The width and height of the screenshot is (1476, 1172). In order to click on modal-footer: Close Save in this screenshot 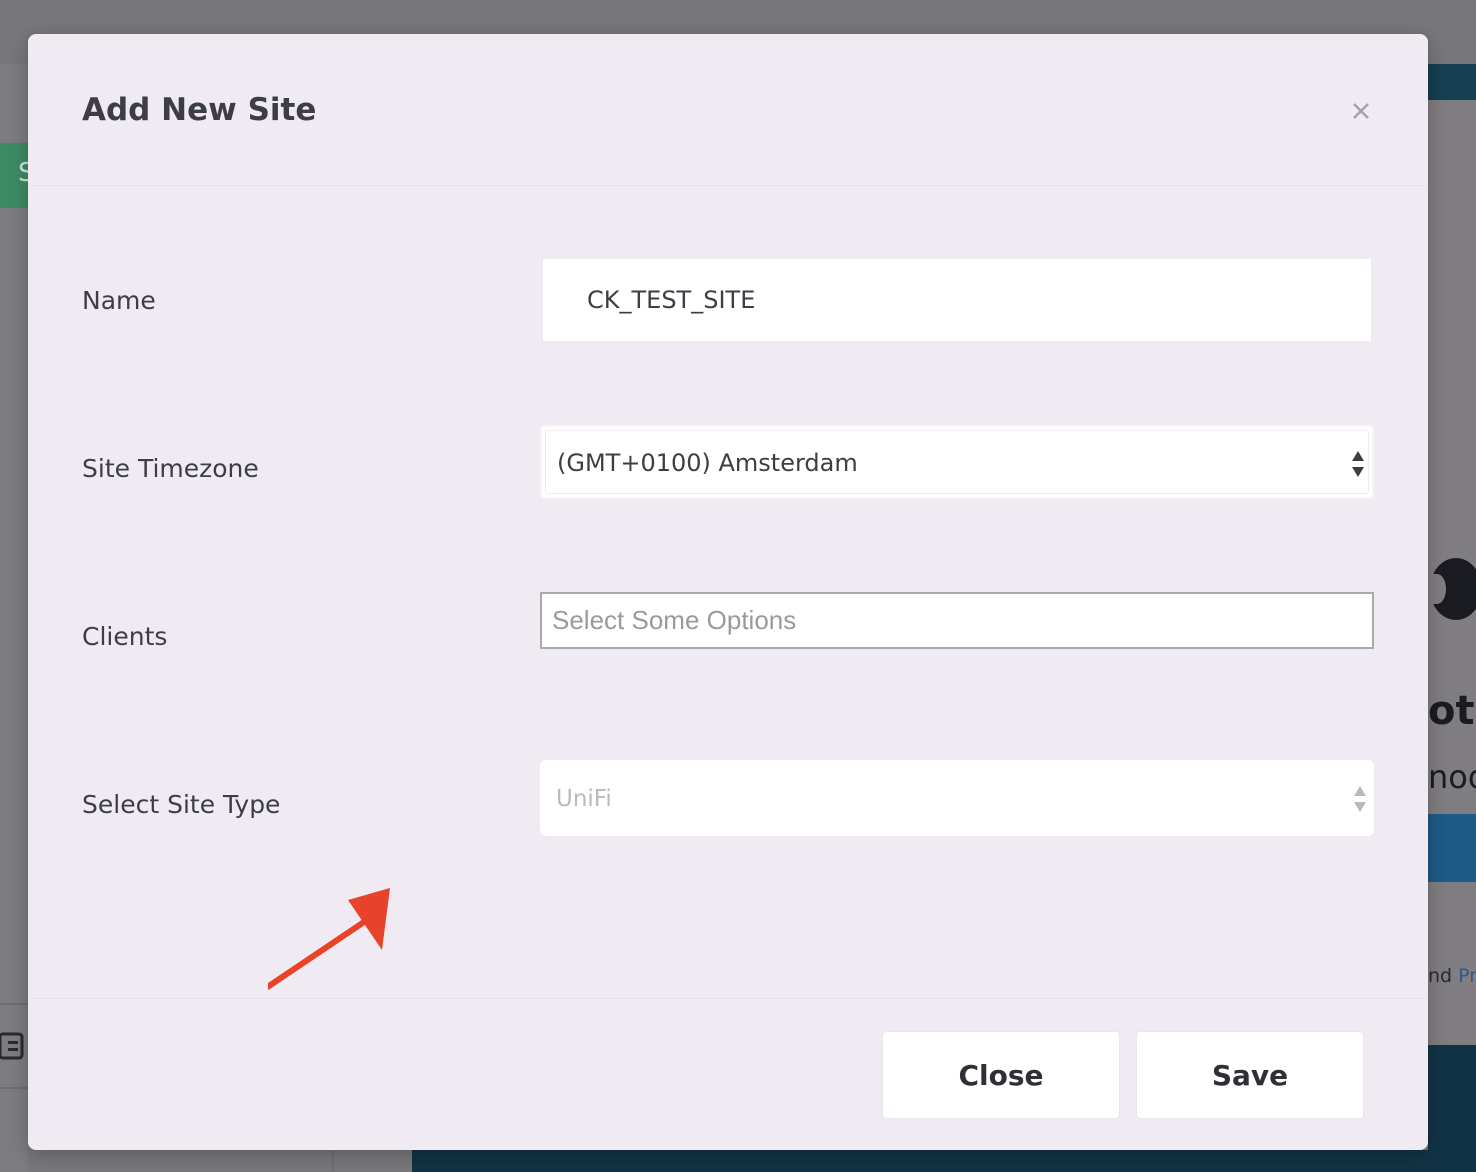, I will do `click(728, 1074)`.